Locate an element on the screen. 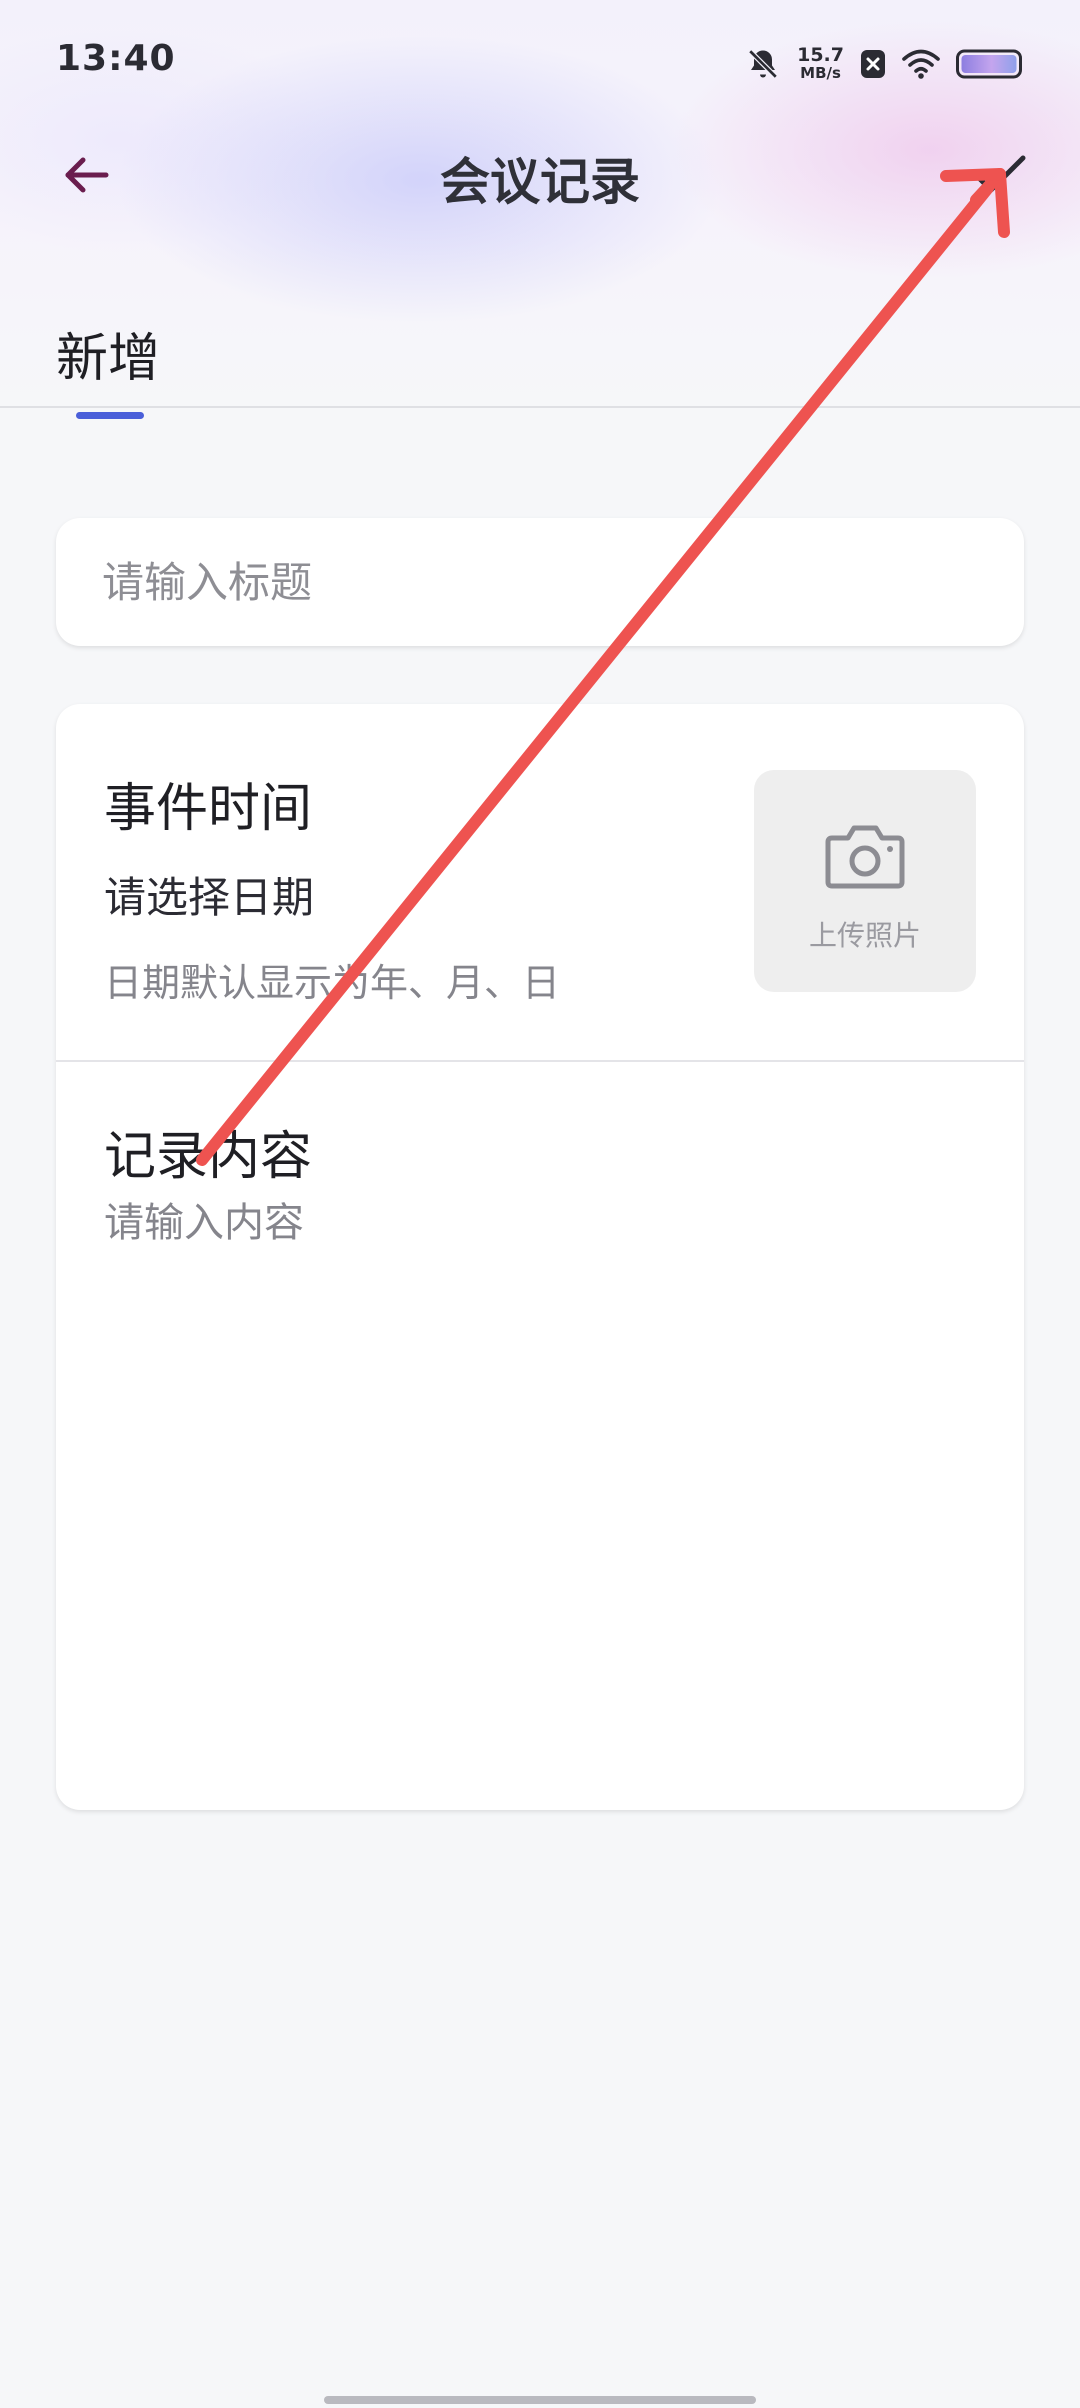  status-icons: 15.7 MB/s is located at coordinates (884, 64).